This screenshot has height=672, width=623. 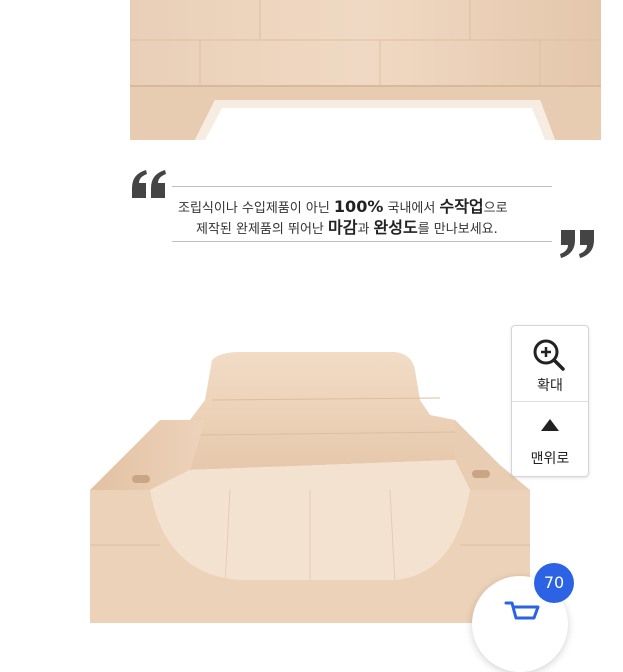 I want to click on scroll-top-button: 맨위로, so click(x=550, y=439).